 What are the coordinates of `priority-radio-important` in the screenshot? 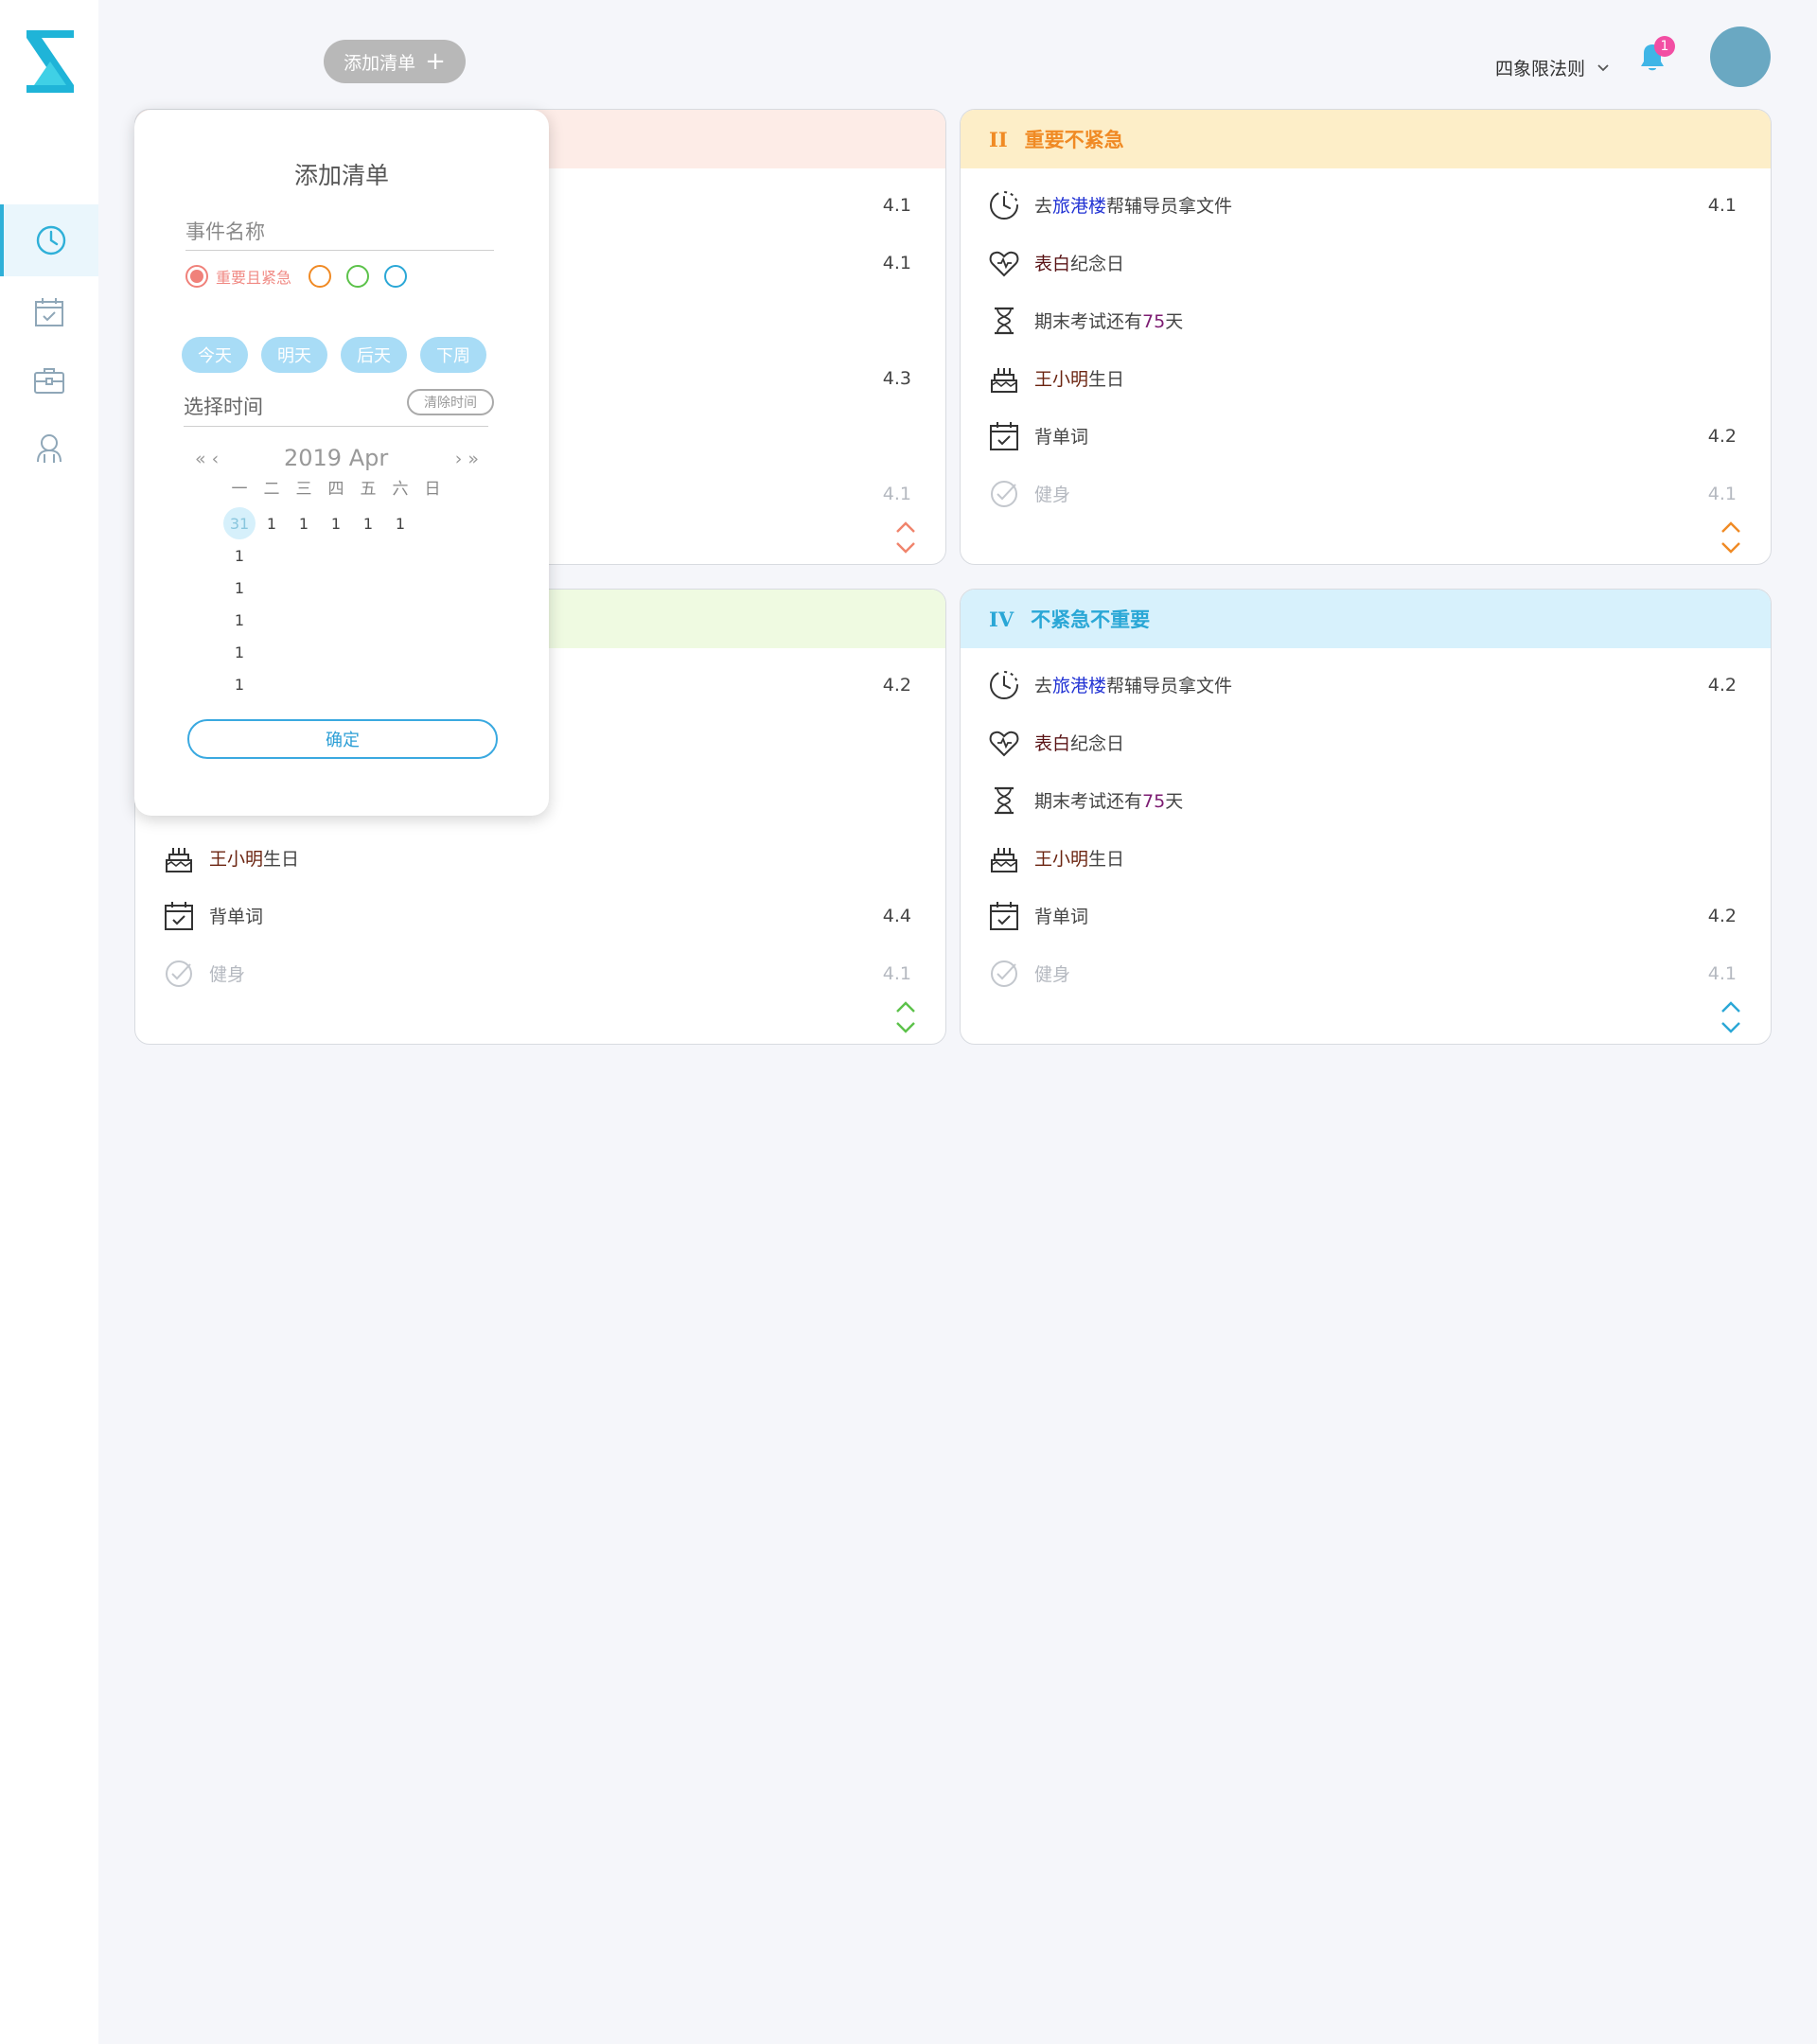 It's located at (321, 276).